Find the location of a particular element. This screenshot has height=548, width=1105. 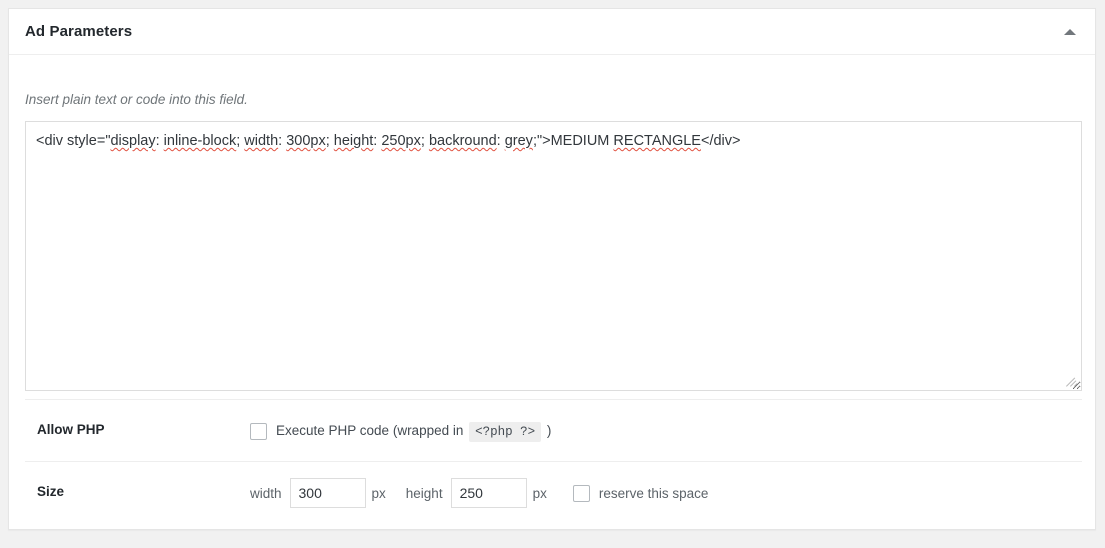

resize-grip-icon is located at coordinates (1072, 381).